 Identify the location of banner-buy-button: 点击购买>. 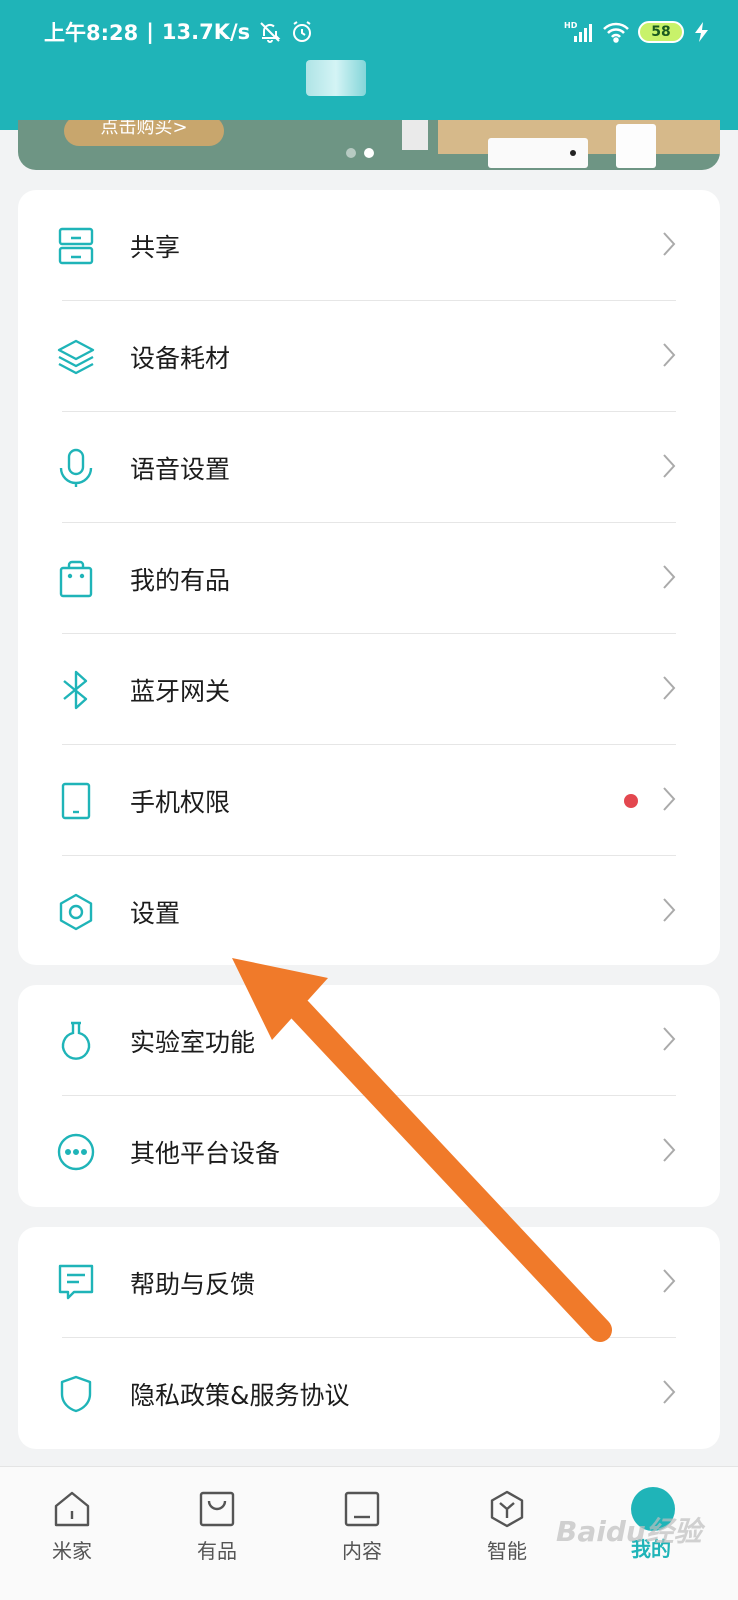
(144, 133).